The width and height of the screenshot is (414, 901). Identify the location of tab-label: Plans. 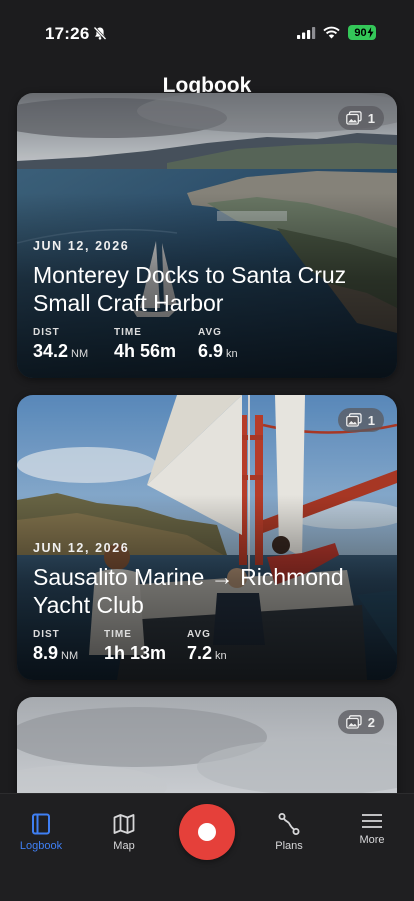
(289, 846).